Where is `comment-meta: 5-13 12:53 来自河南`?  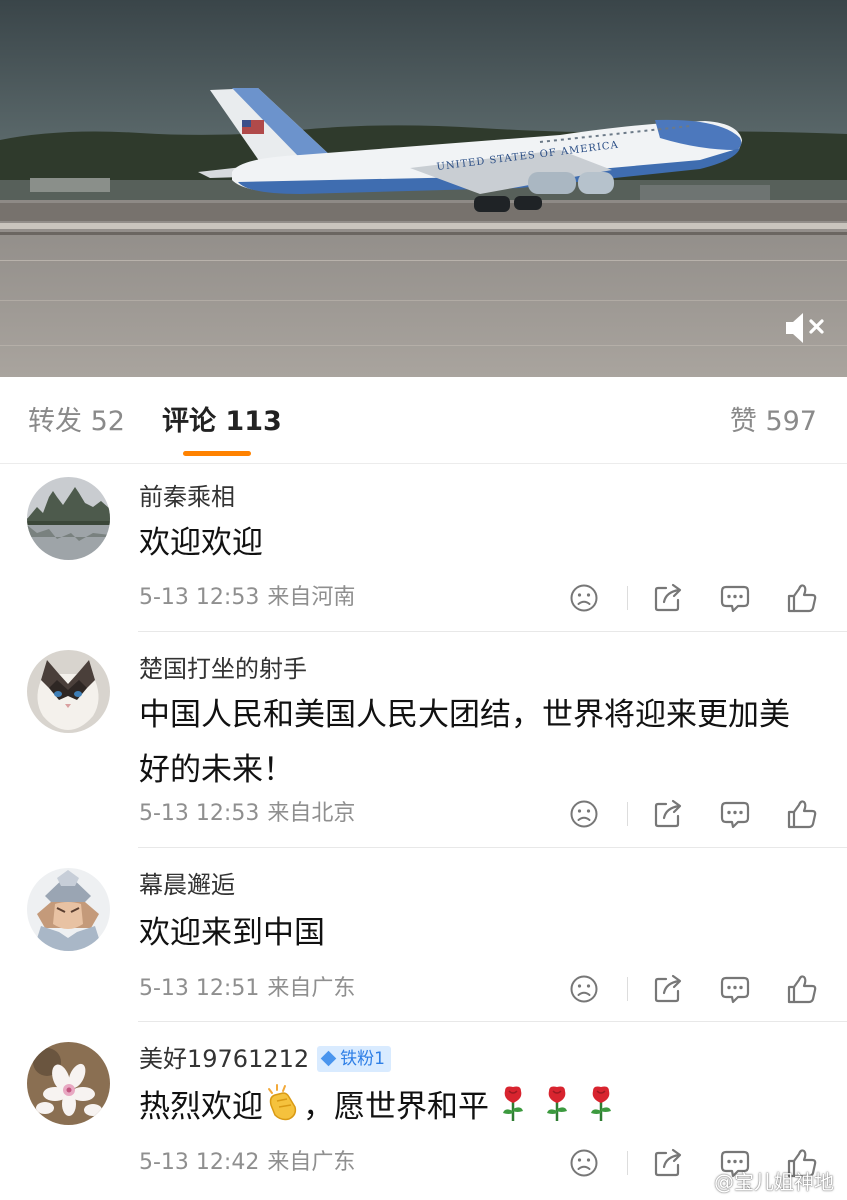
comment-meta: 5-13 12:53 来自河南 is located at coordinates (251, 598).